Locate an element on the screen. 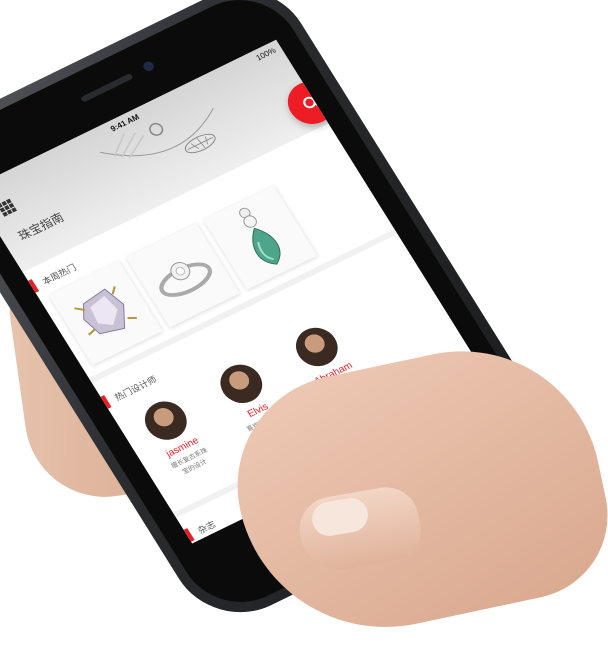  front-camera is located at coordinates (148, 66).